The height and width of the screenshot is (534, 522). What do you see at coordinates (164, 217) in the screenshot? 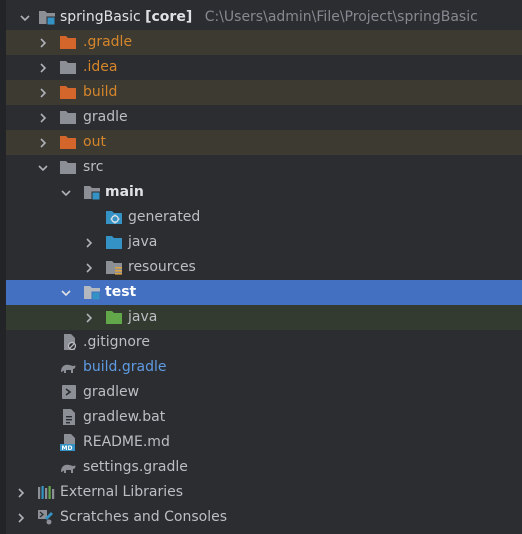
I see `generated-label: generated` at bounding box center [164, 217].